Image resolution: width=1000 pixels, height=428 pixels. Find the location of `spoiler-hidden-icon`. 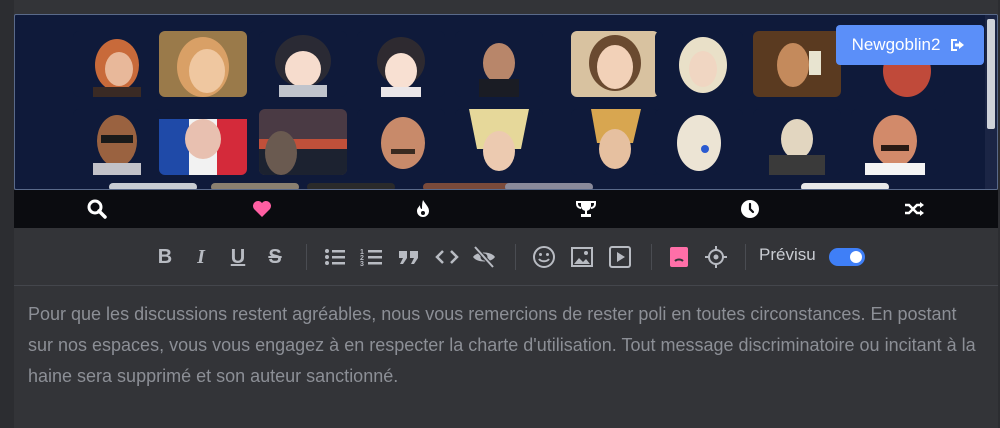

spoiler-hidden-icon is located at coordinates (484, 257).